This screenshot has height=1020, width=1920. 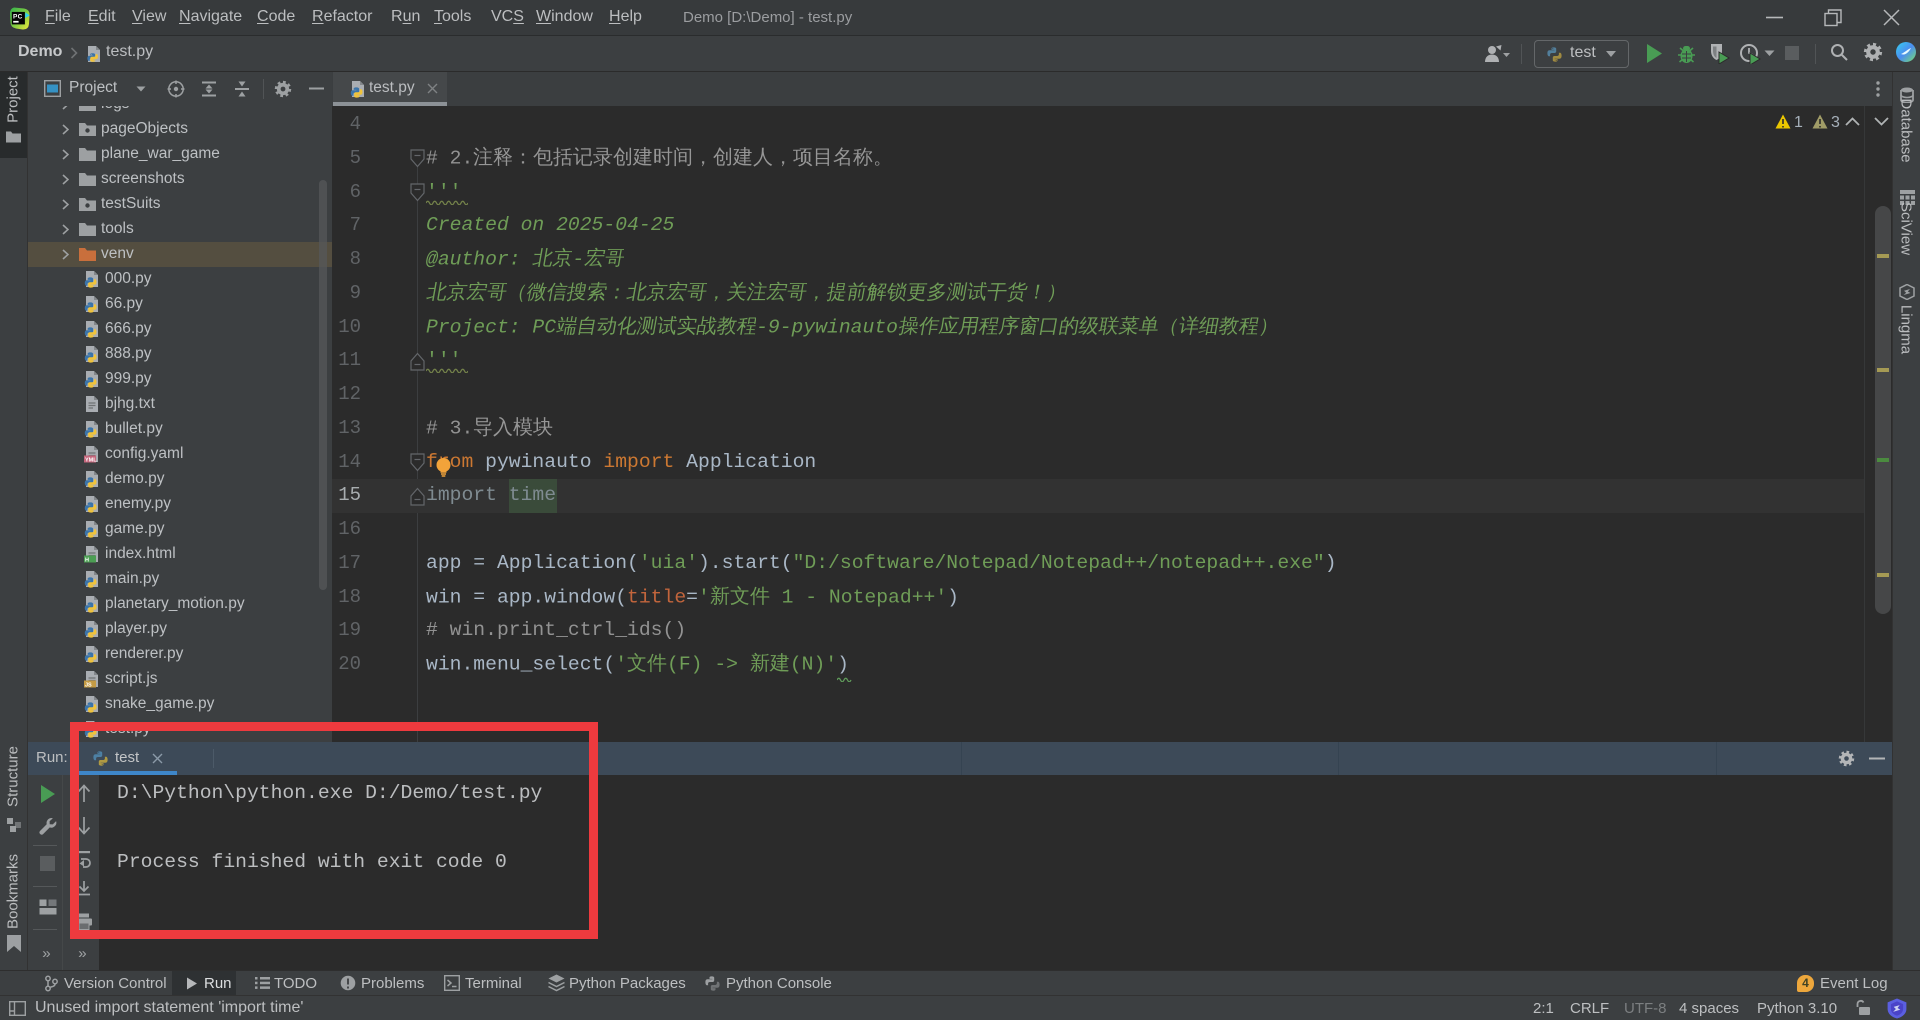 I want to click on svg-text: H, so click(x=87, y=560).